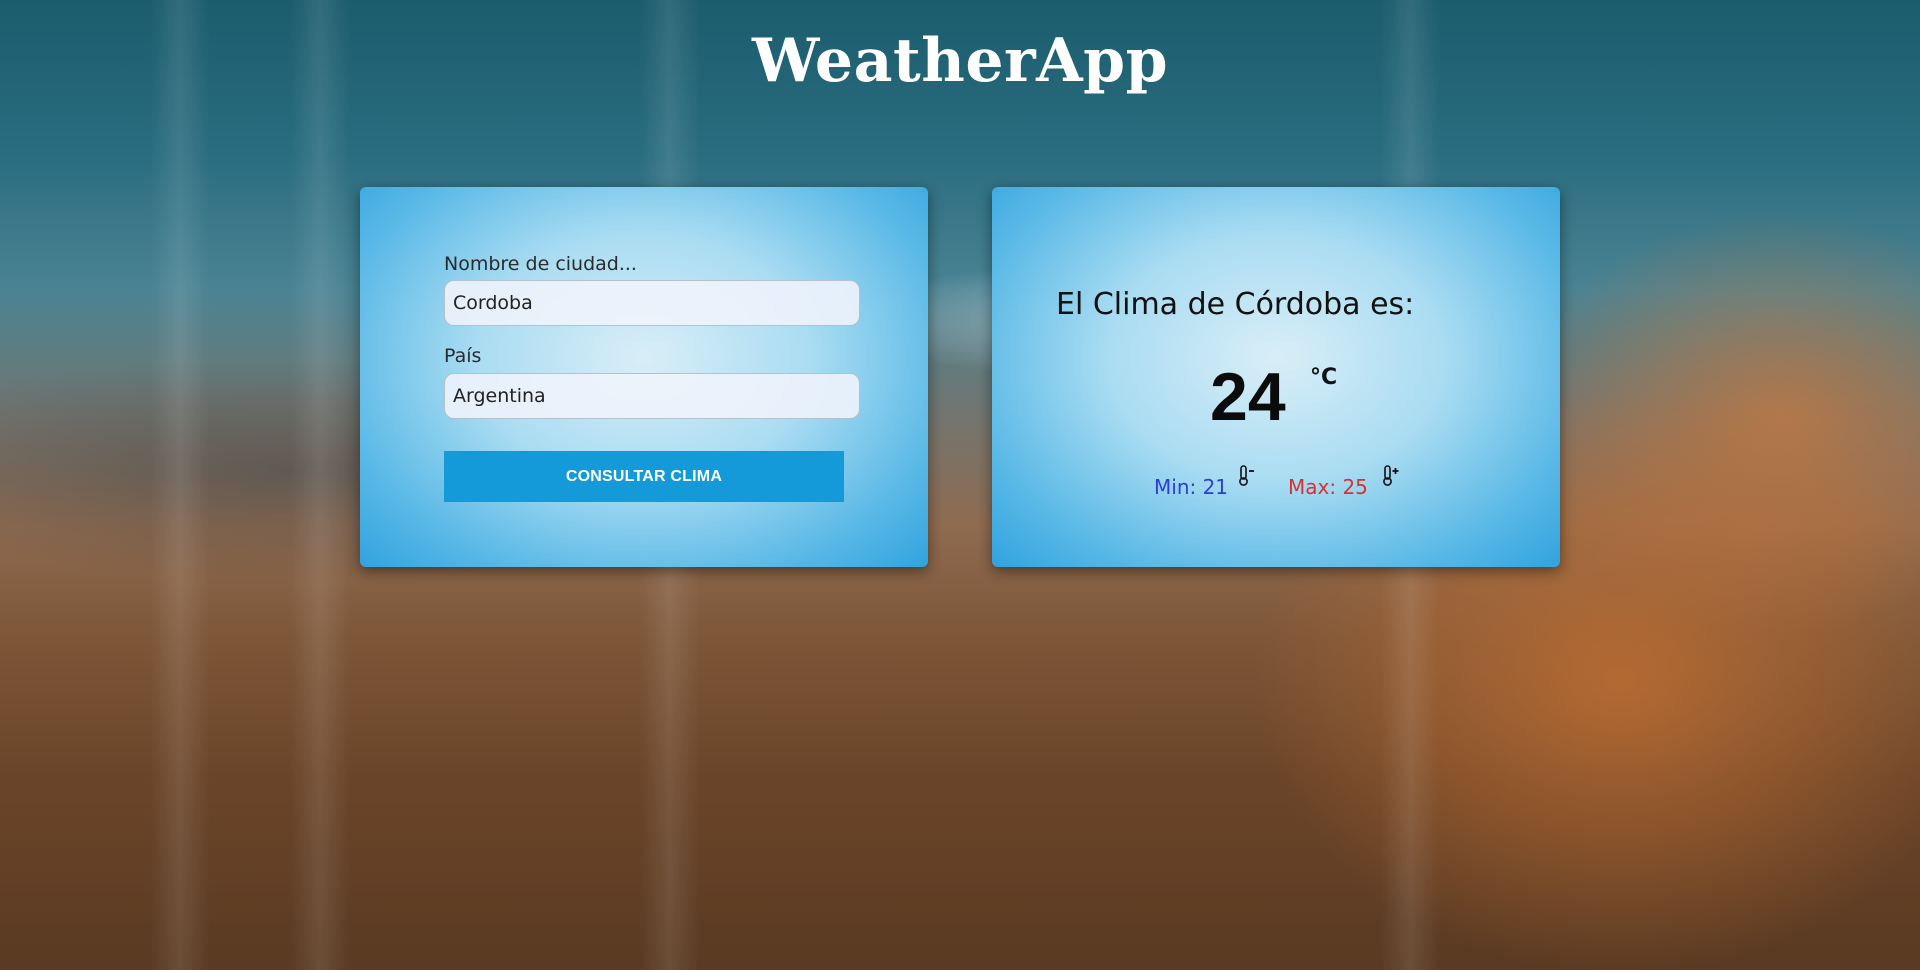  What do you see at coordinates (463, 356) in the screenshot?
I see `country-label: País` at bounding box center [463, 356].